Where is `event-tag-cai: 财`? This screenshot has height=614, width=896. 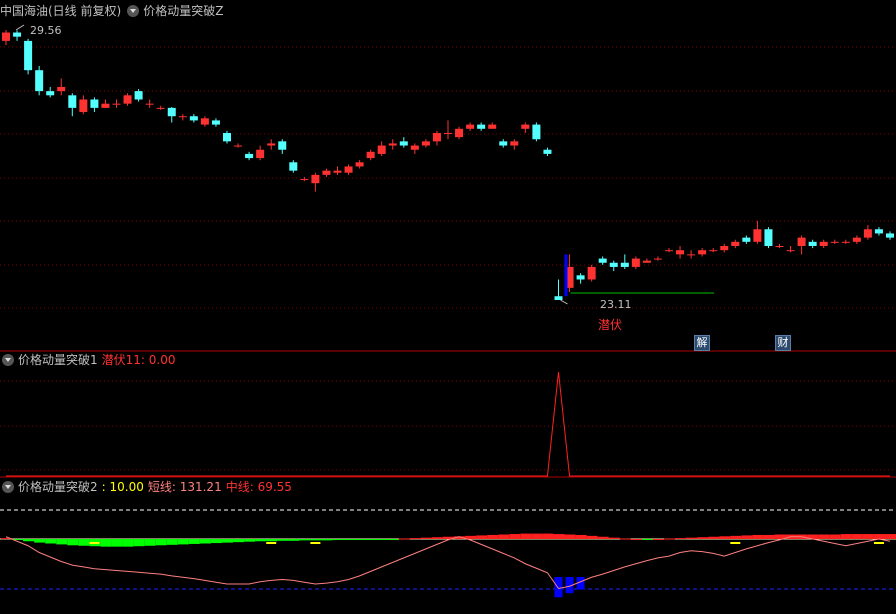 event-tag-cai: 财 is located at coordinates (783, 343).